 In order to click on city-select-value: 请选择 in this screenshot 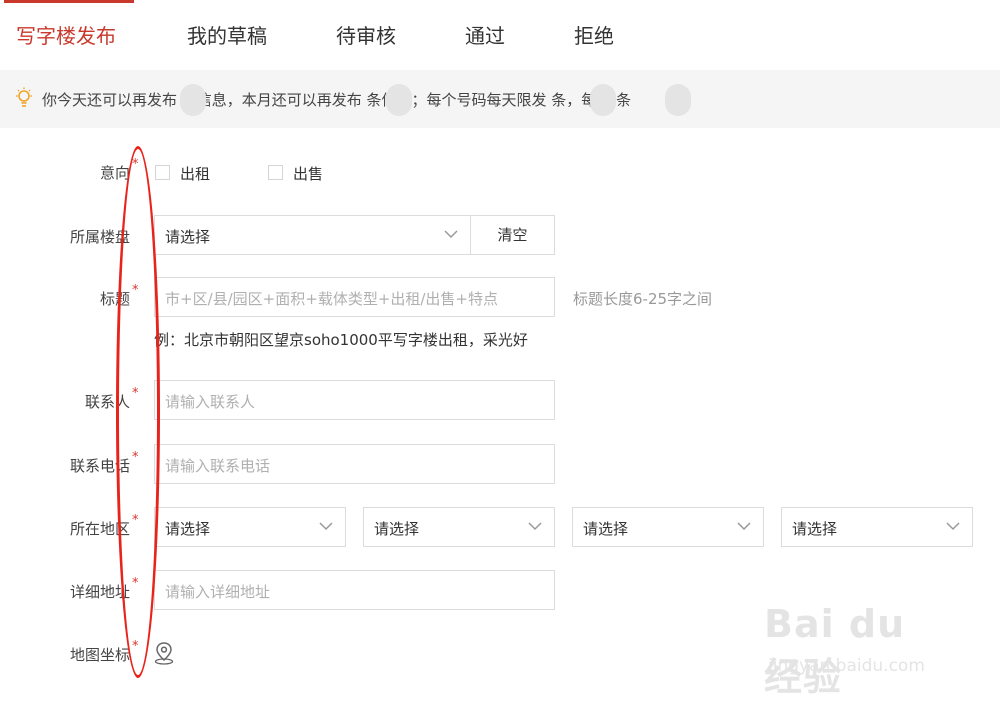, I will do `click(397, 529)`.